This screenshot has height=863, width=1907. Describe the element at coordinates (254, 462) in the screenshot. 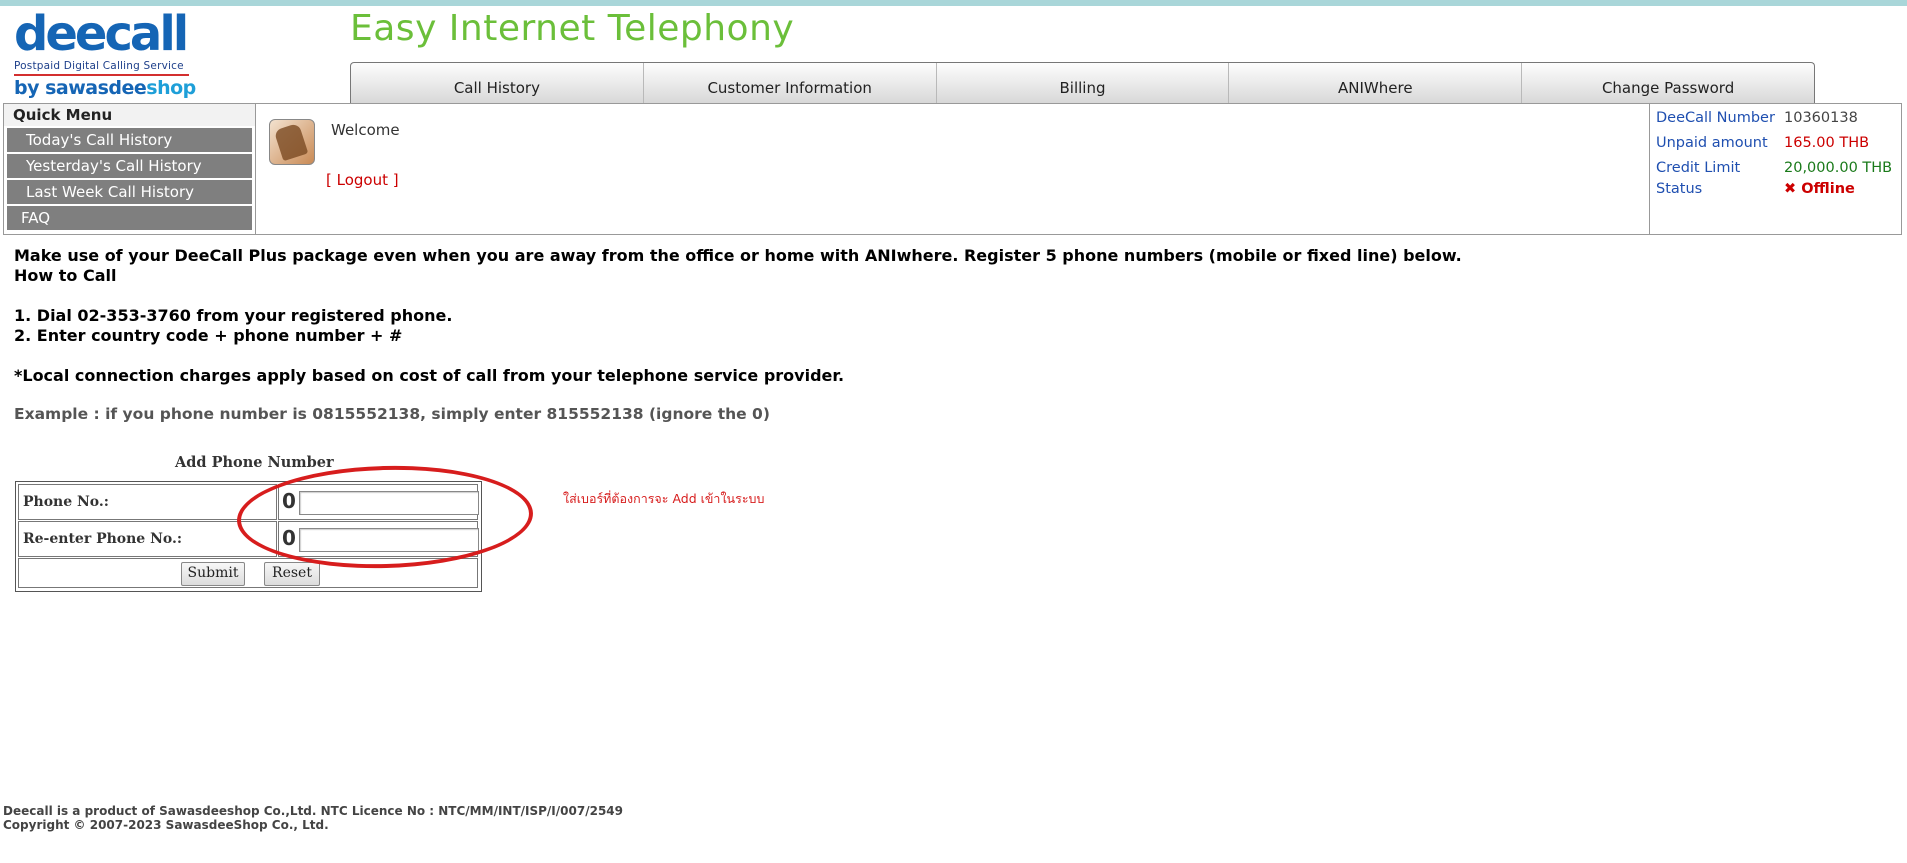

I see `form-title: Add Phone Number` at that location.